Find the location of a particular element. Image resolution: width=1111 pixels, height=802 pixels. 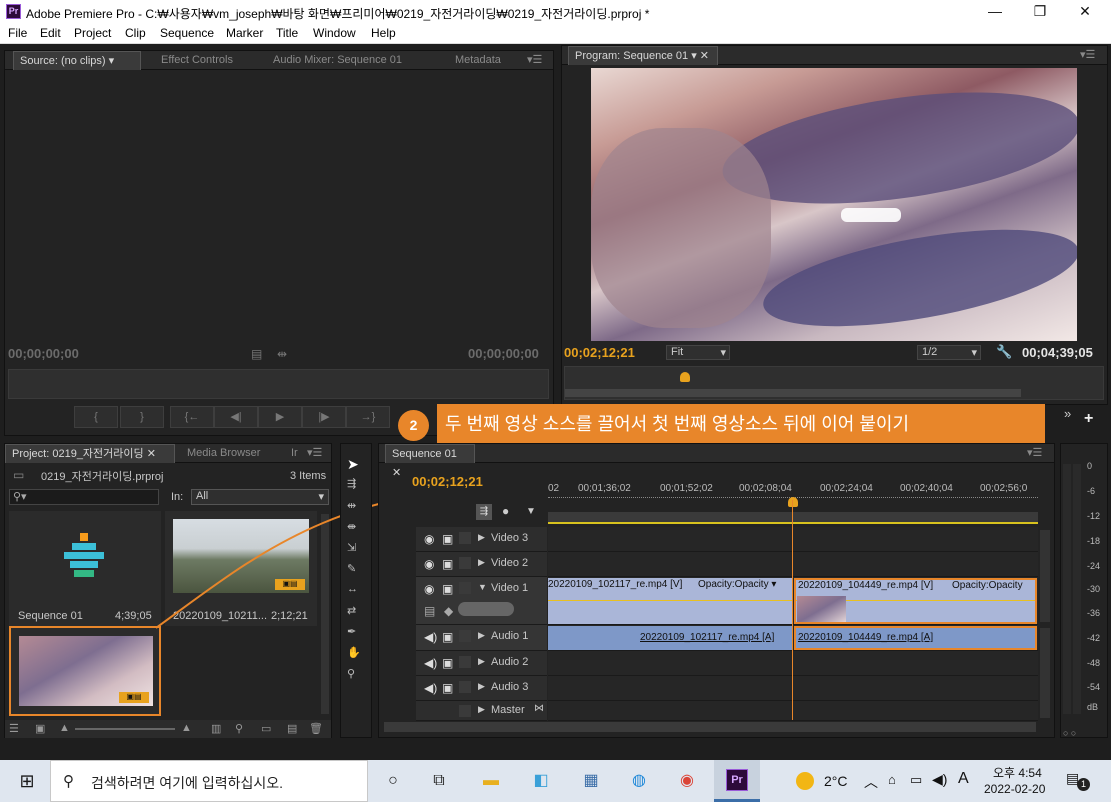

track-header-audio1: ◀) ▣ ▶ Audio 1 is located at coordinates (481, 638).